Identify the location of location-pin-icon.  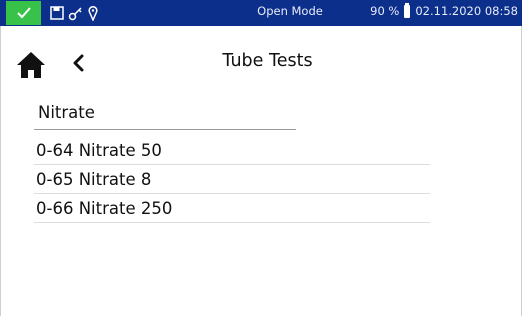
(93, 13).